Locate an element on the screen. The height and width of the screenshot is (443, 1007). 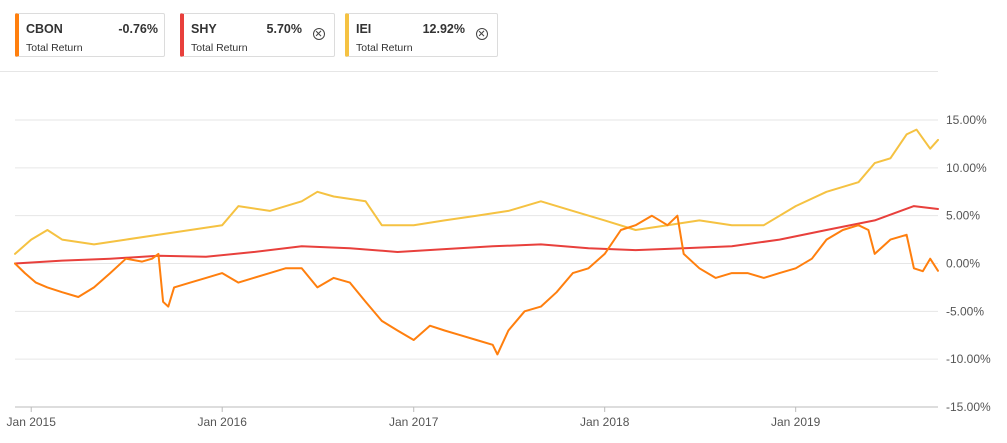
x-tick-label: Jan 2018 is located at coordinates (605, 422).